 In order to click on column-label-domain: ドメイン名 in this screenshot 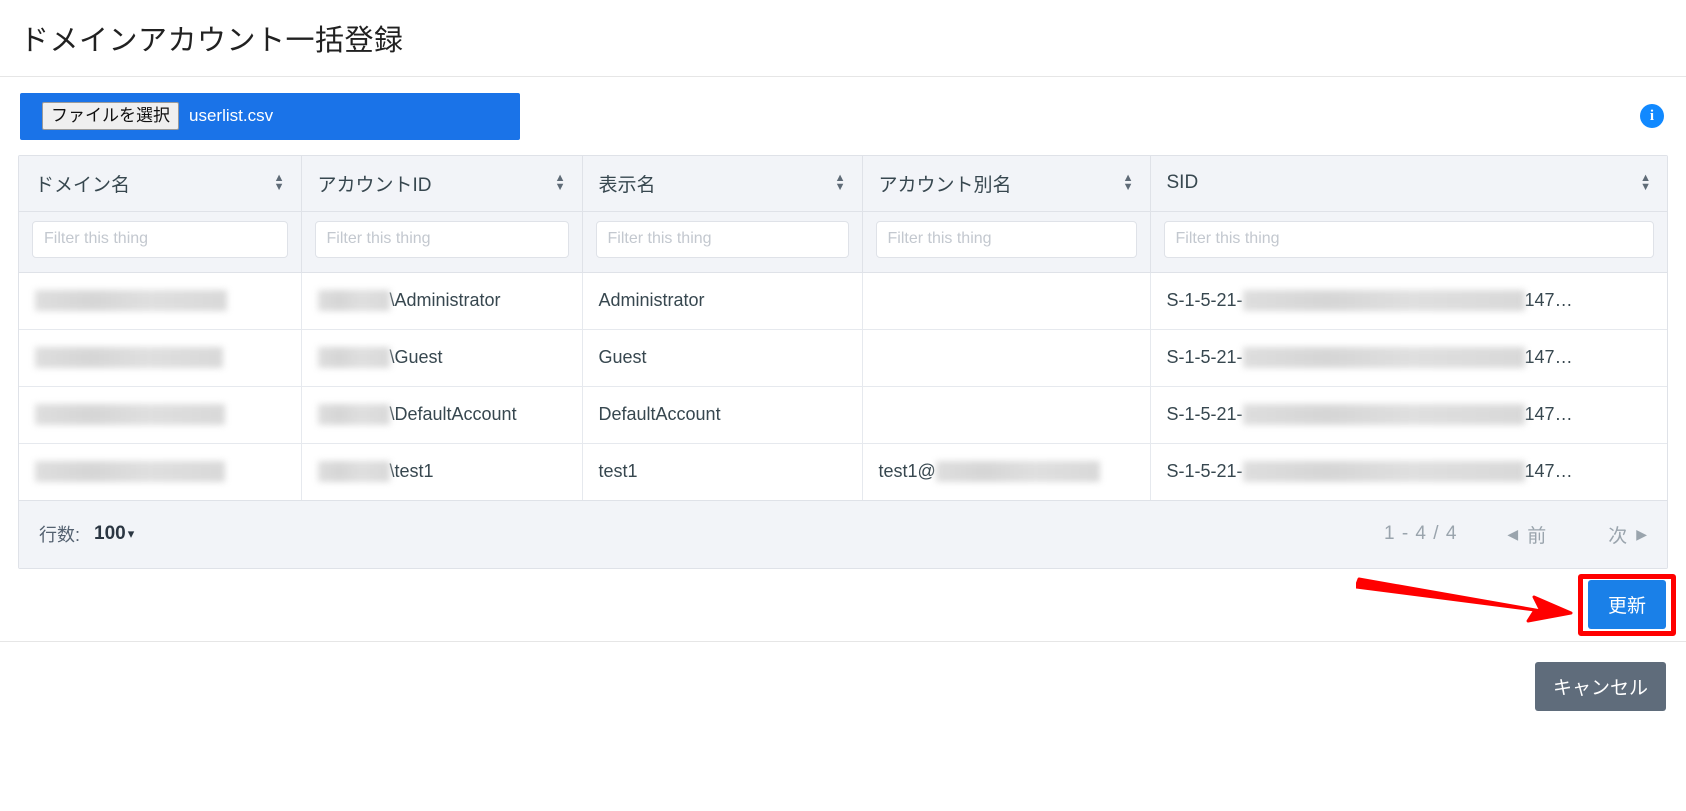, I will do `click(83, 185)`.